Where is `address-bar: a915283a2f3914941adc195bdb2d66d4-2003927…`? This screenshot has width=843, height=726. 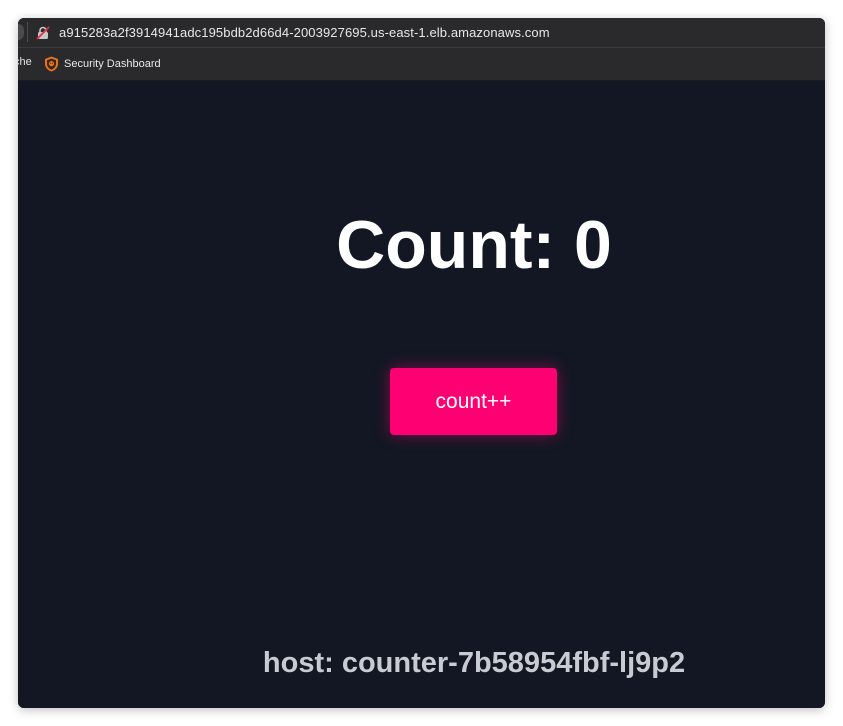 address-bar: a915283a2f3914941adc195bdb2d66d4-2003927… is located at coordinates (421, 33).